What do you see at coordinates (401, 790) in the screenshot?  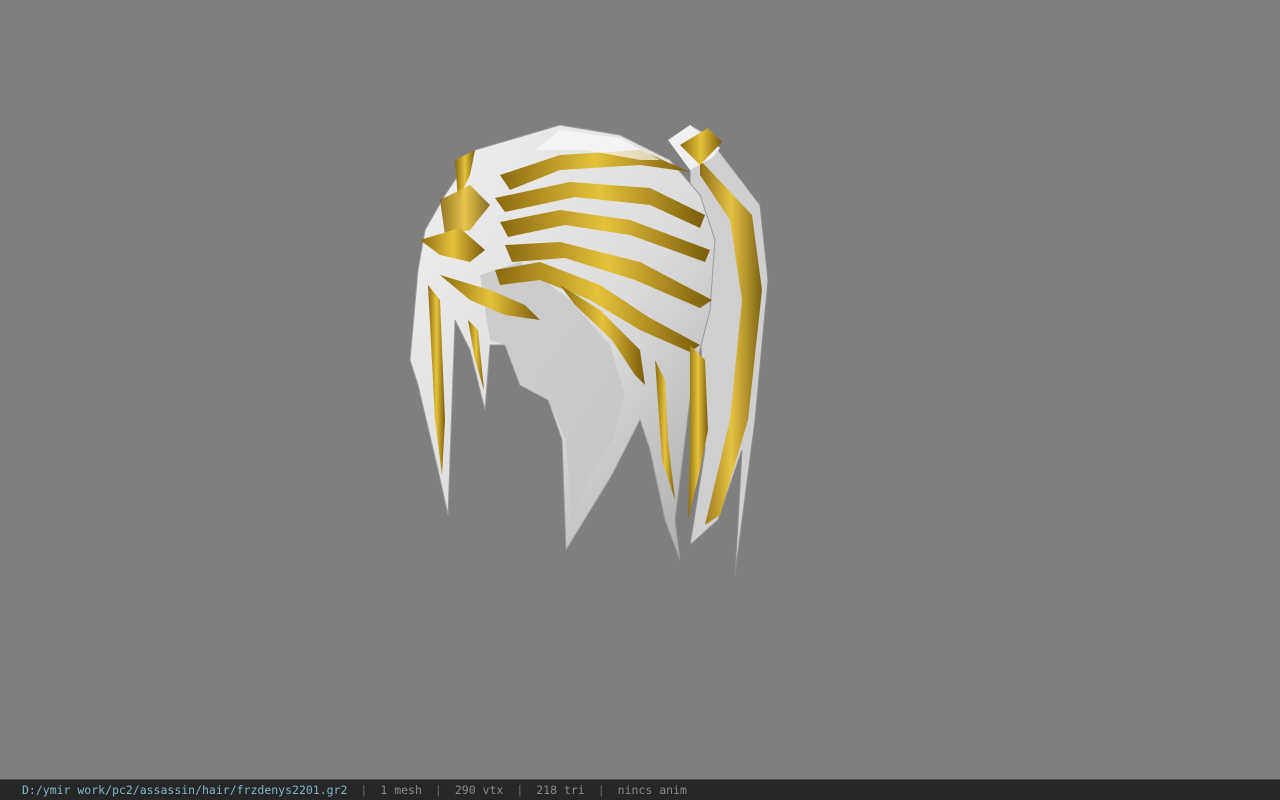 I see `mesh-count: 1 mesh` at bounding box center [401, 790].